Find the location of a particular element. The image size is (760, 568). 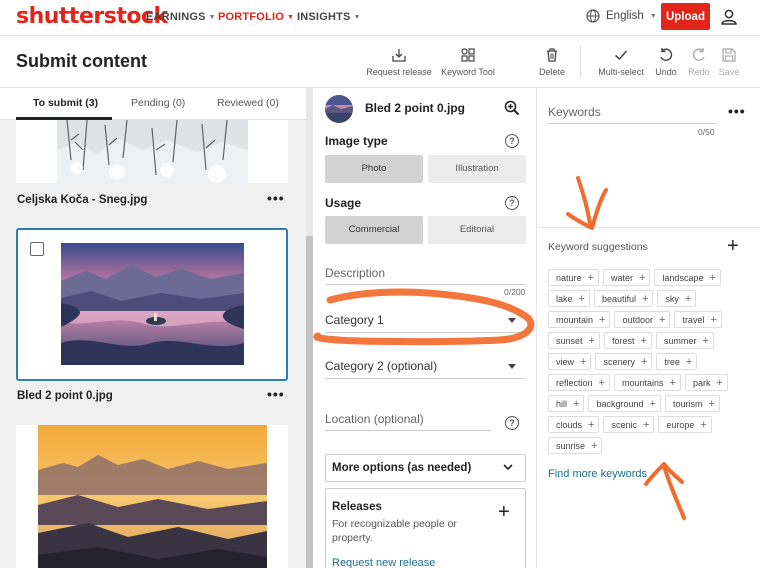

delete-button: Delete is located at coordinates (552, 62).